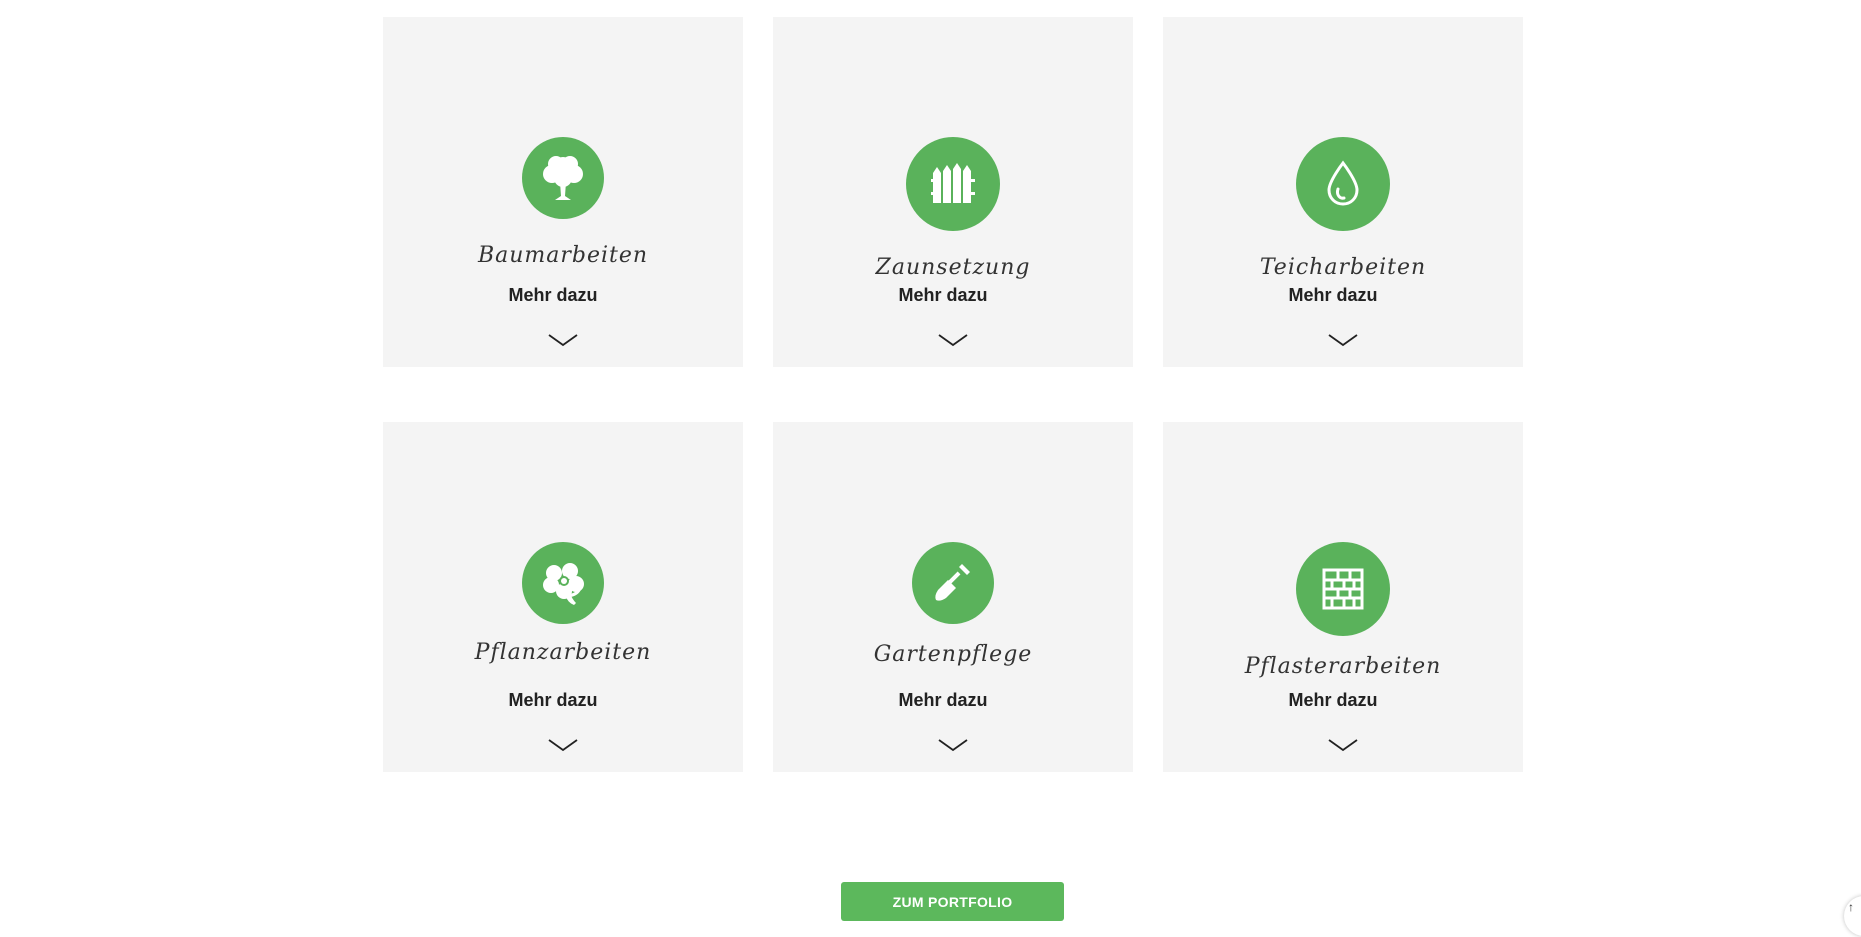  I want to click on service-card-pflanzarbeiten: Pflanzarbeiten Mehr dazu, so click(563, 597).